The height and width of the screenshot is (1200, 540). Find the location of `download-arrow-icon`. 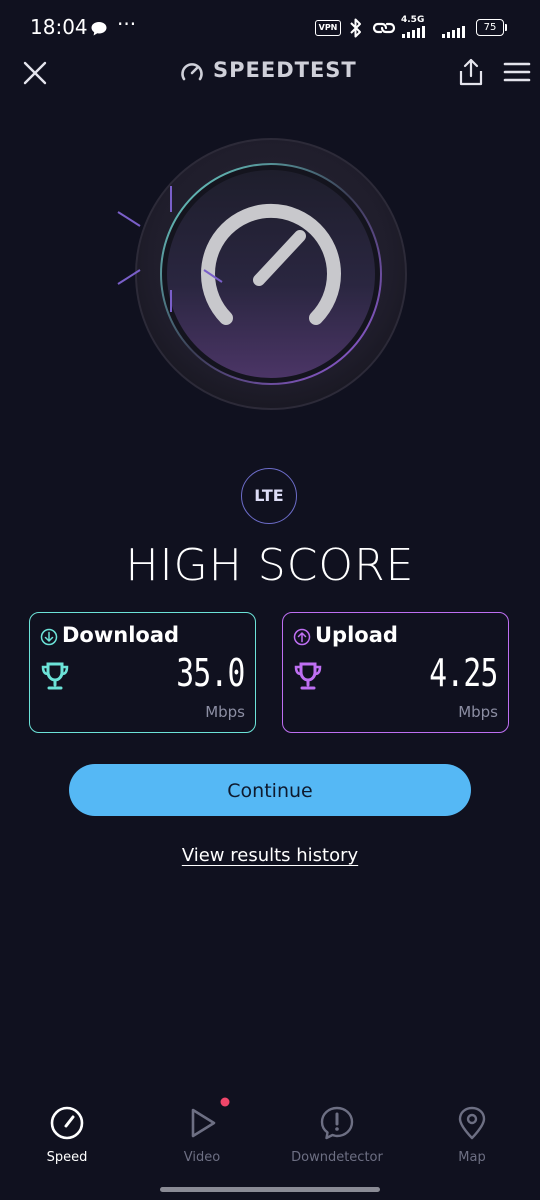

download-arrow-icon is located at coordinates (49, 637).